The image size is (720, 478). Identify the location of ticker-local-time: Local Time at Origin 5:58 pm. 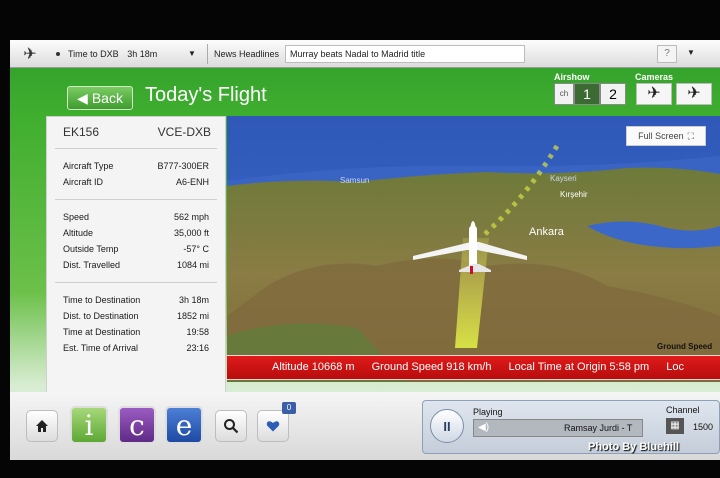
(579, 367).